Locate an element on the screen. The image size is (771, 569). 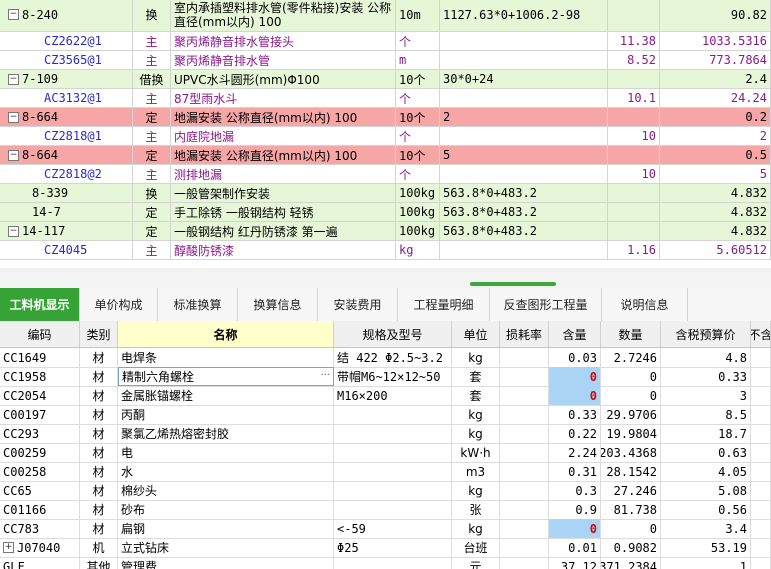
panel-splitter is located at coordinates (385, 278).